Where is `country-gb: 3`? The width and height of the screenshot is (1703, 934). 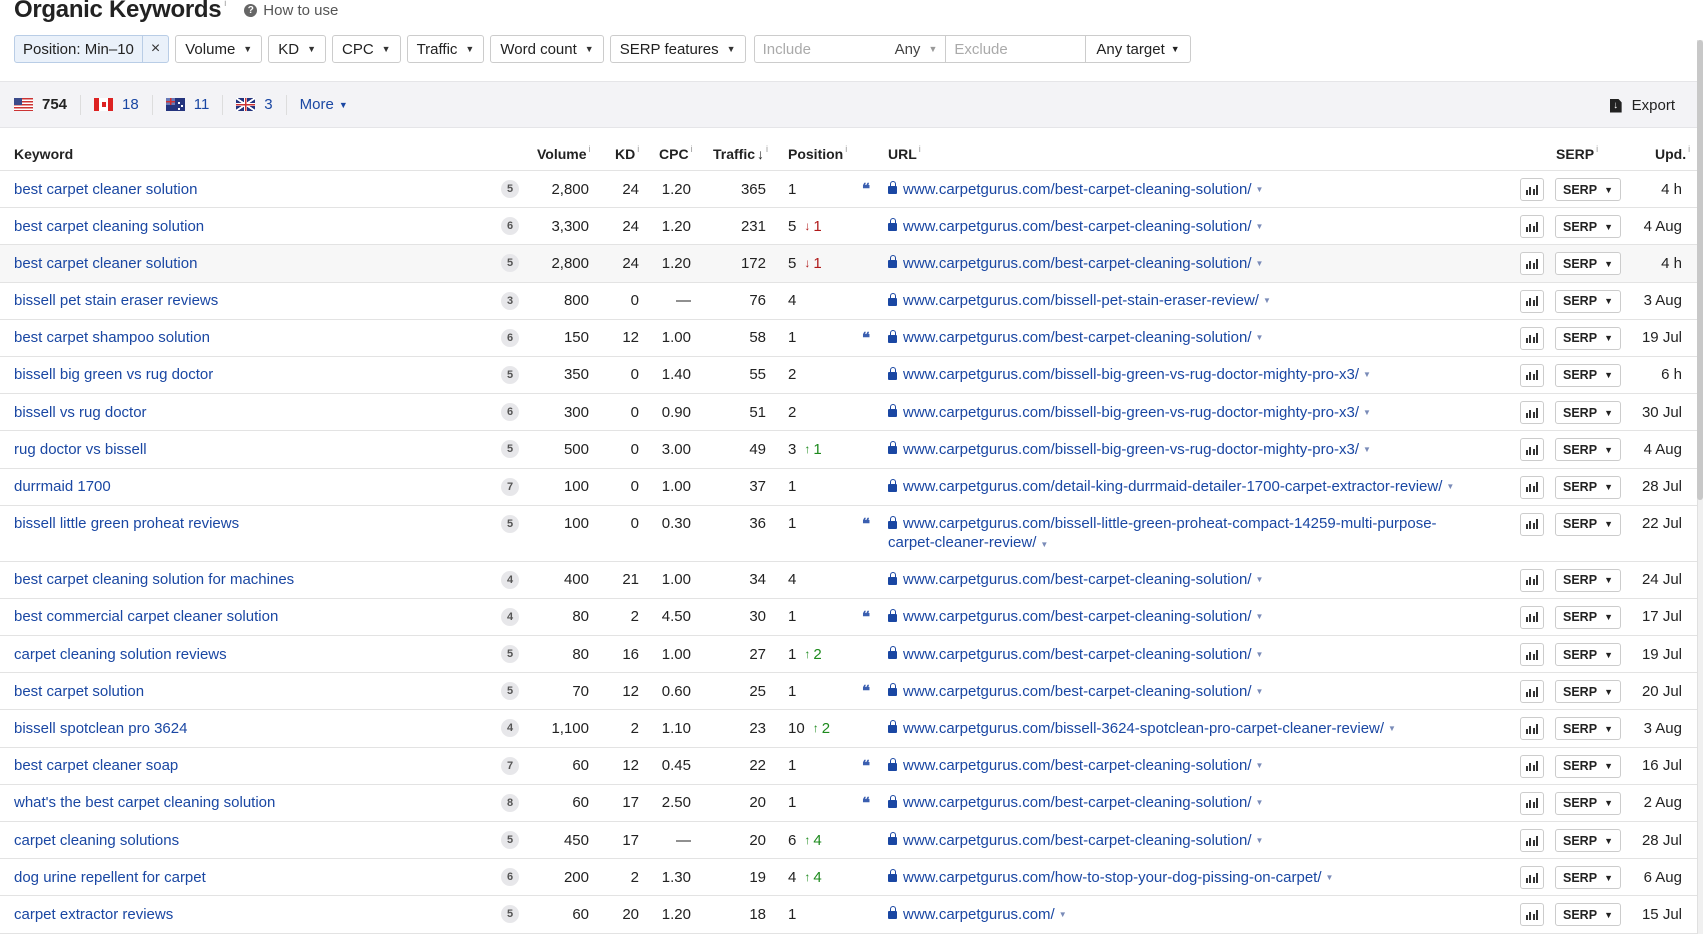 country-gb: 3 is located at coordinates (261, 104).